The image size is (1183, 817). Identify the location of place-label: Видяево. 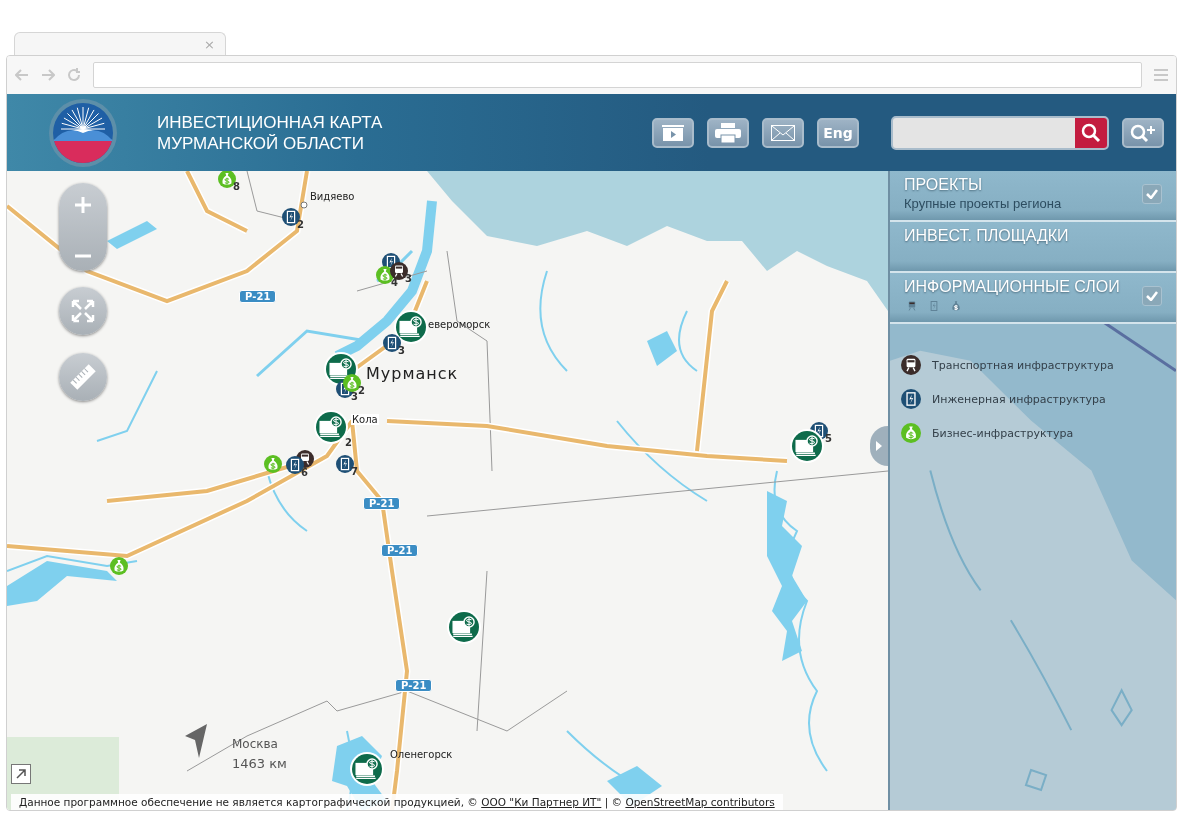
(332, 196).